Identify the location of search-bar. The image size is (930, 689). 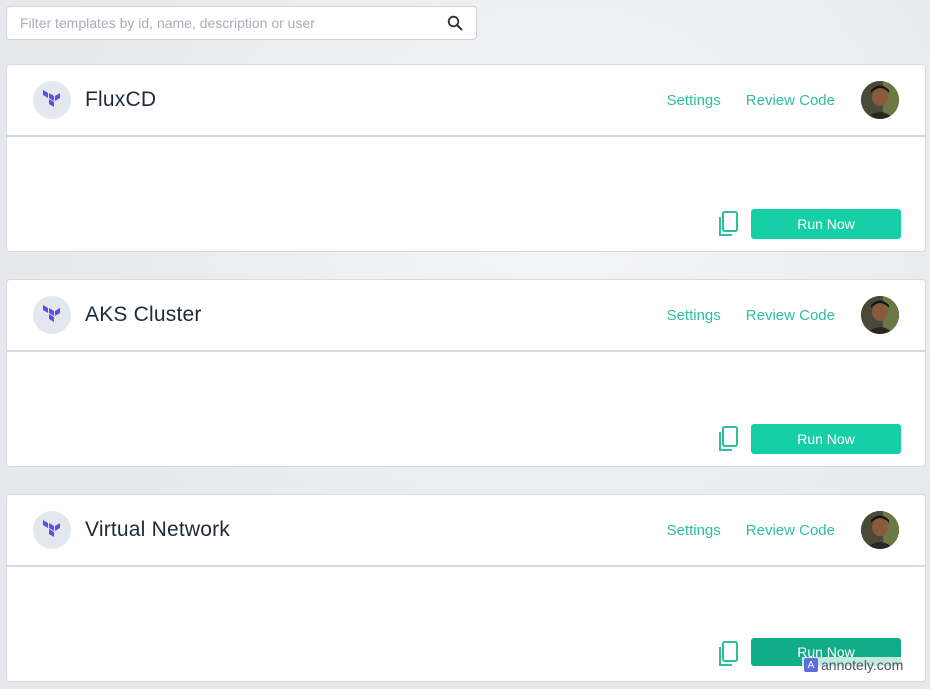
(241, 23).